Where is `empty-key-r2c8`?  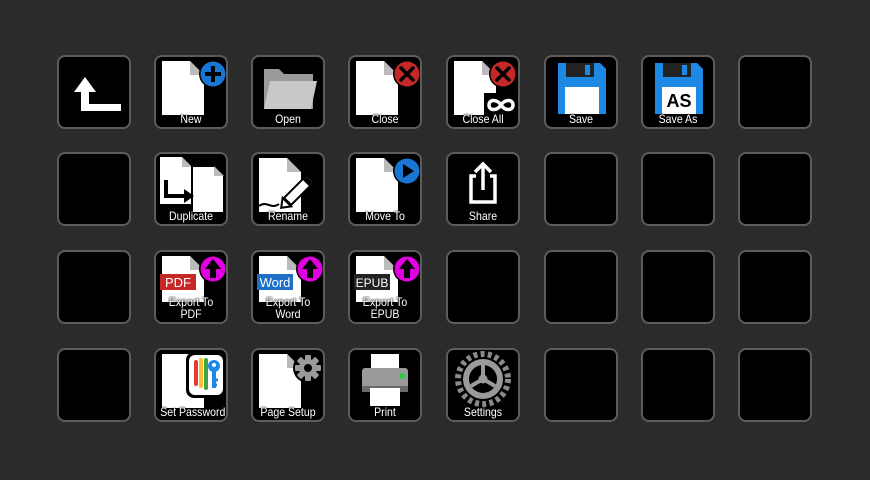
empty-key-r2c8 is located at coordinates (775, 189).